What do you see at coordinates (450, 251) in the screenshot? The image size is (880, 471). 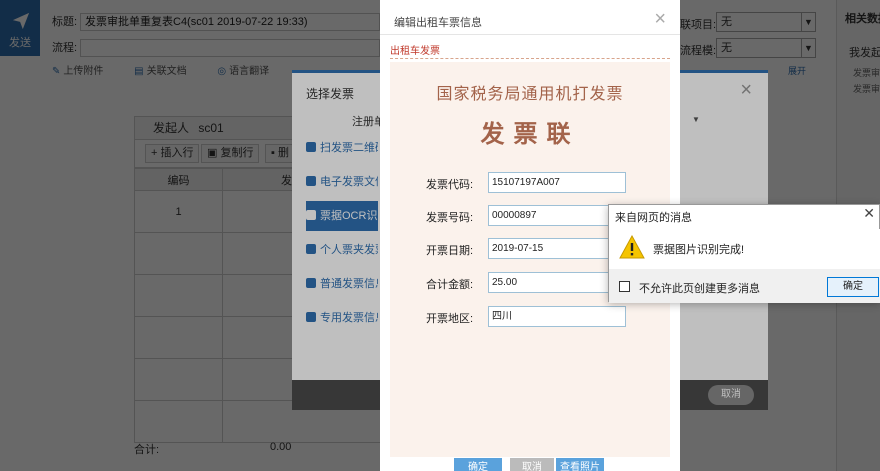 I see `invoice-date-label: 开票日期:` at bounding box center [450, 251].